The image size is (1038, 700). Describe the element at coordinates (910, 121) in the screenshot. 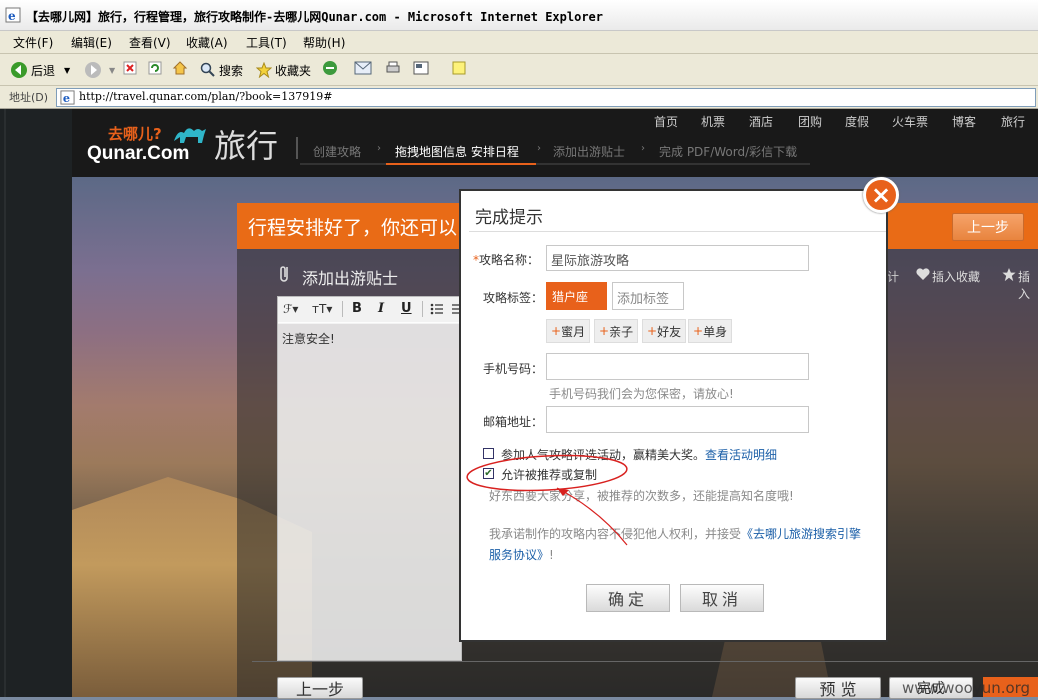

I see `nav-train: 火车票` at that location.